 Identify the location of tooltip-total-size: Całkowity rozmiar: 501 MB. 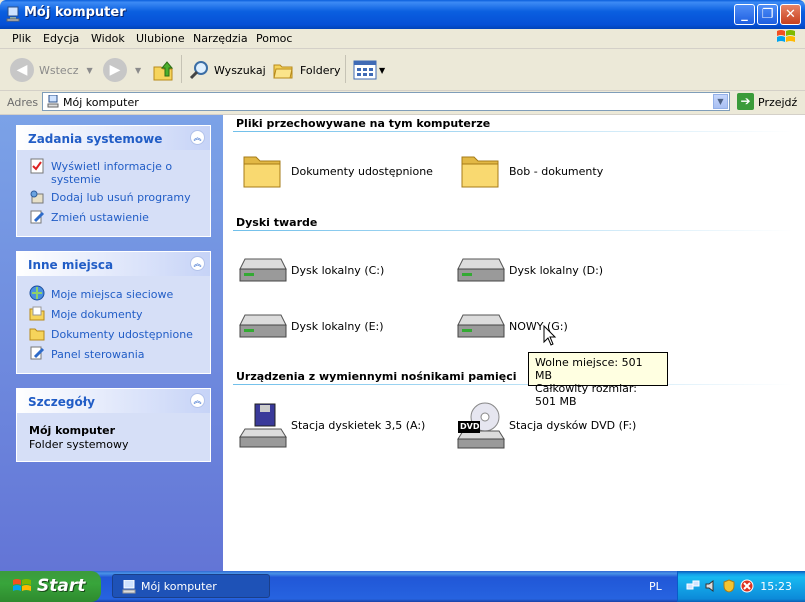
(586, 395).